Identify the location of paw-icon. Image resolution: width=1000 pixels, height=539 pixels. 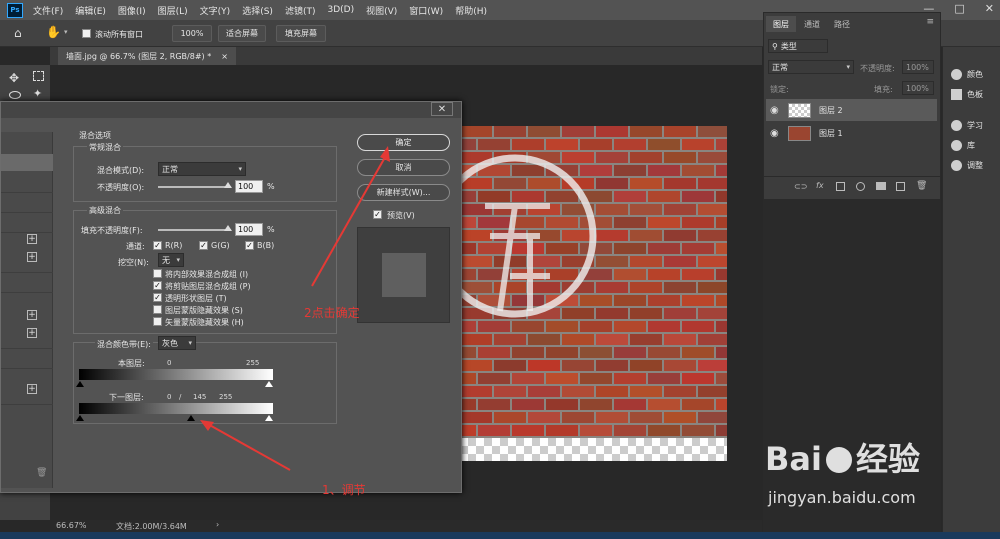
(838, 460).